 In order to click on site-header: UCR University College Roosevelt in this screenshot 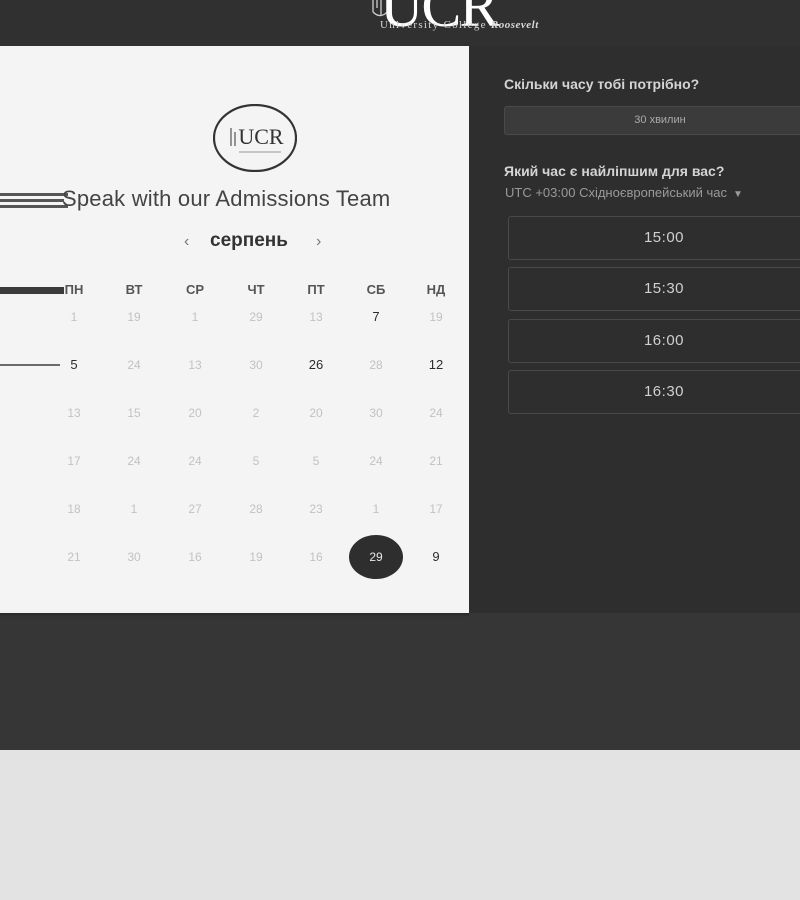, I will do `click(400, 23)`.